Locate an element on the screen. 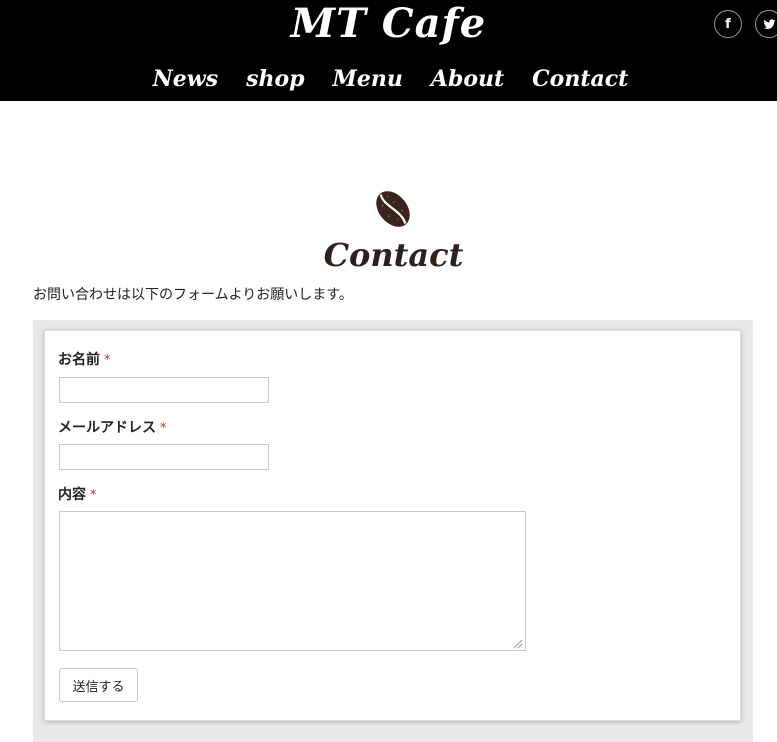  email-field is located at coordinates (164, 457).